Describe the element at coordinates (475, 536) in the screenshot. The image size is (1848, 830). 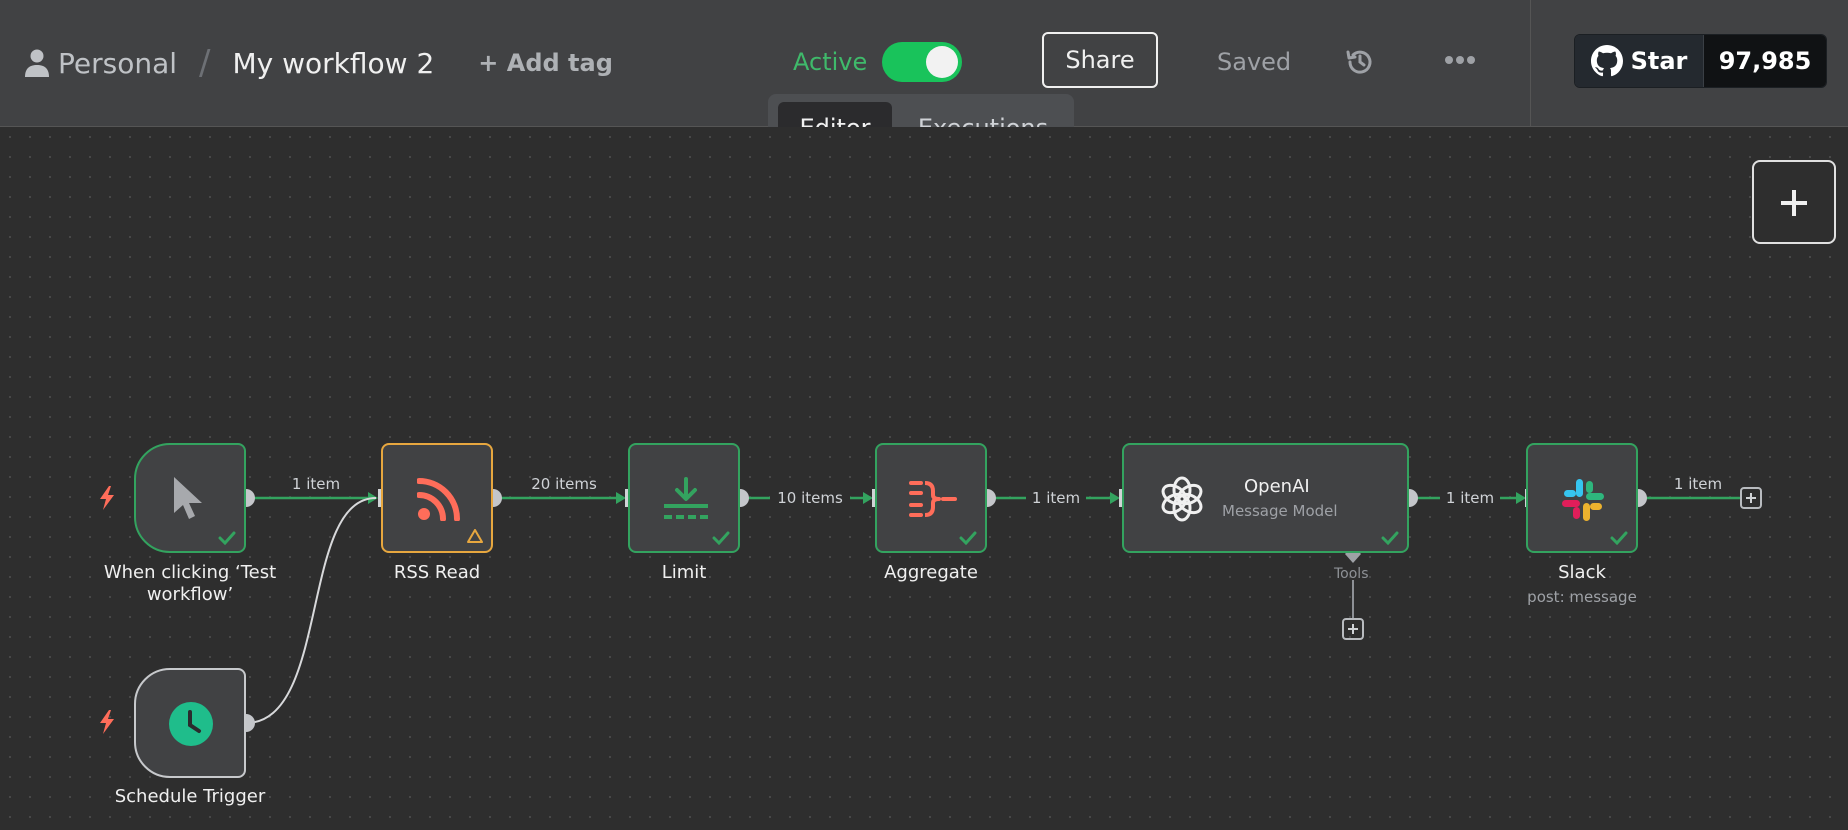
I see `warning-icon` at that location.